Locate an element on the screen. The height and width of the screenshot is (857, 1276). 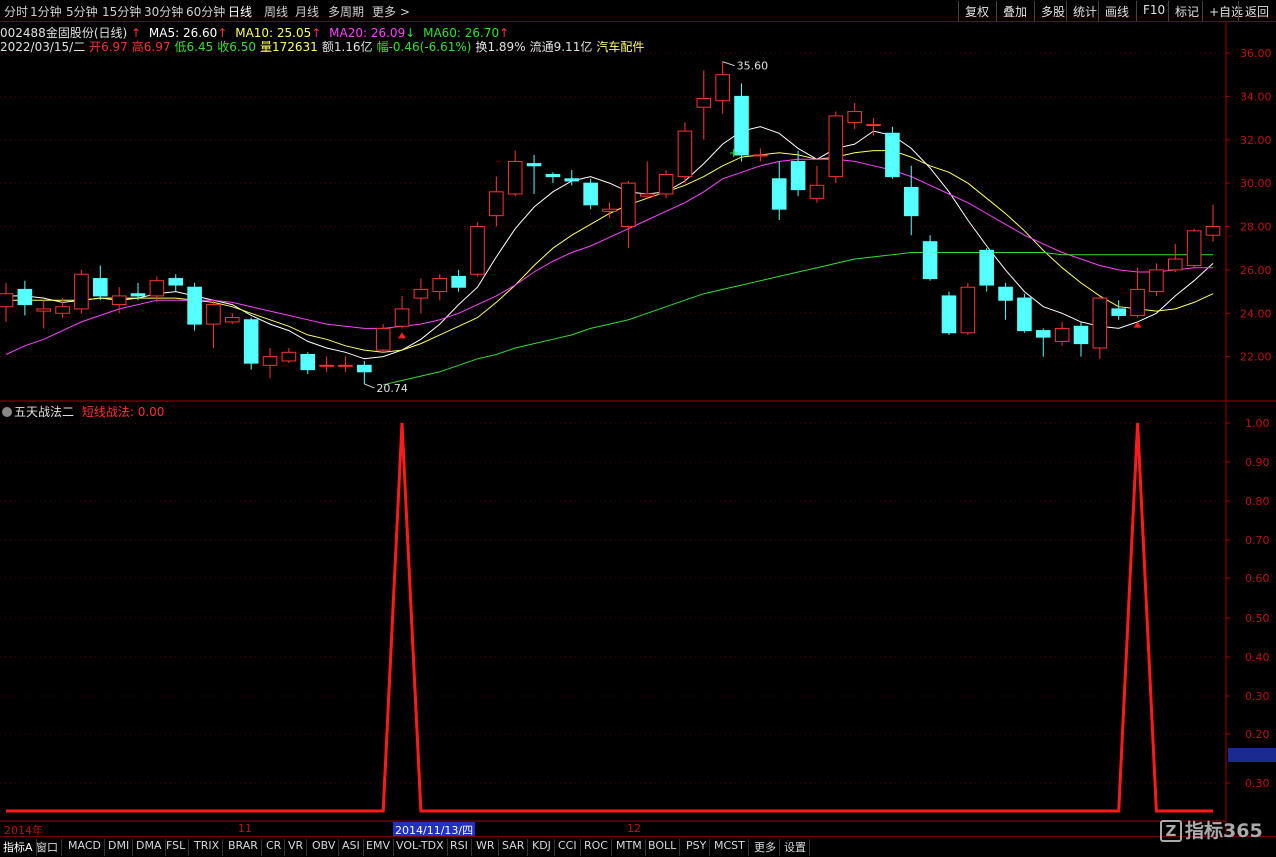
period-tab-7: 周线 is located at coordinates (276, 11).